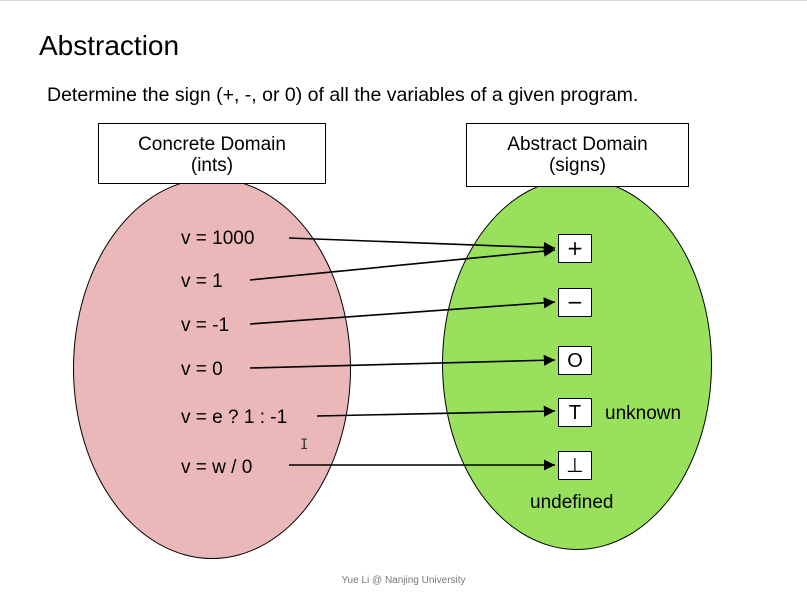  What do you see at coordinates (402, 311) in the screenshot?
I see `arrow-minus1-to-minus` at bounding box center [402, 311].